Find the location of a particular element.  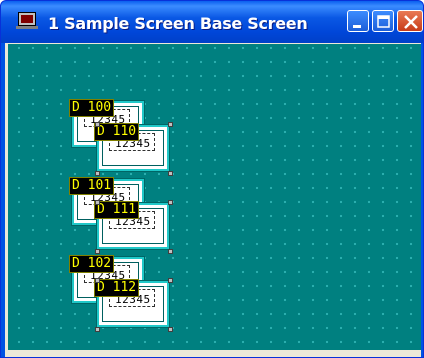

numeric-display-d112: 12345 D 112 is located at coordinates (132, 303).